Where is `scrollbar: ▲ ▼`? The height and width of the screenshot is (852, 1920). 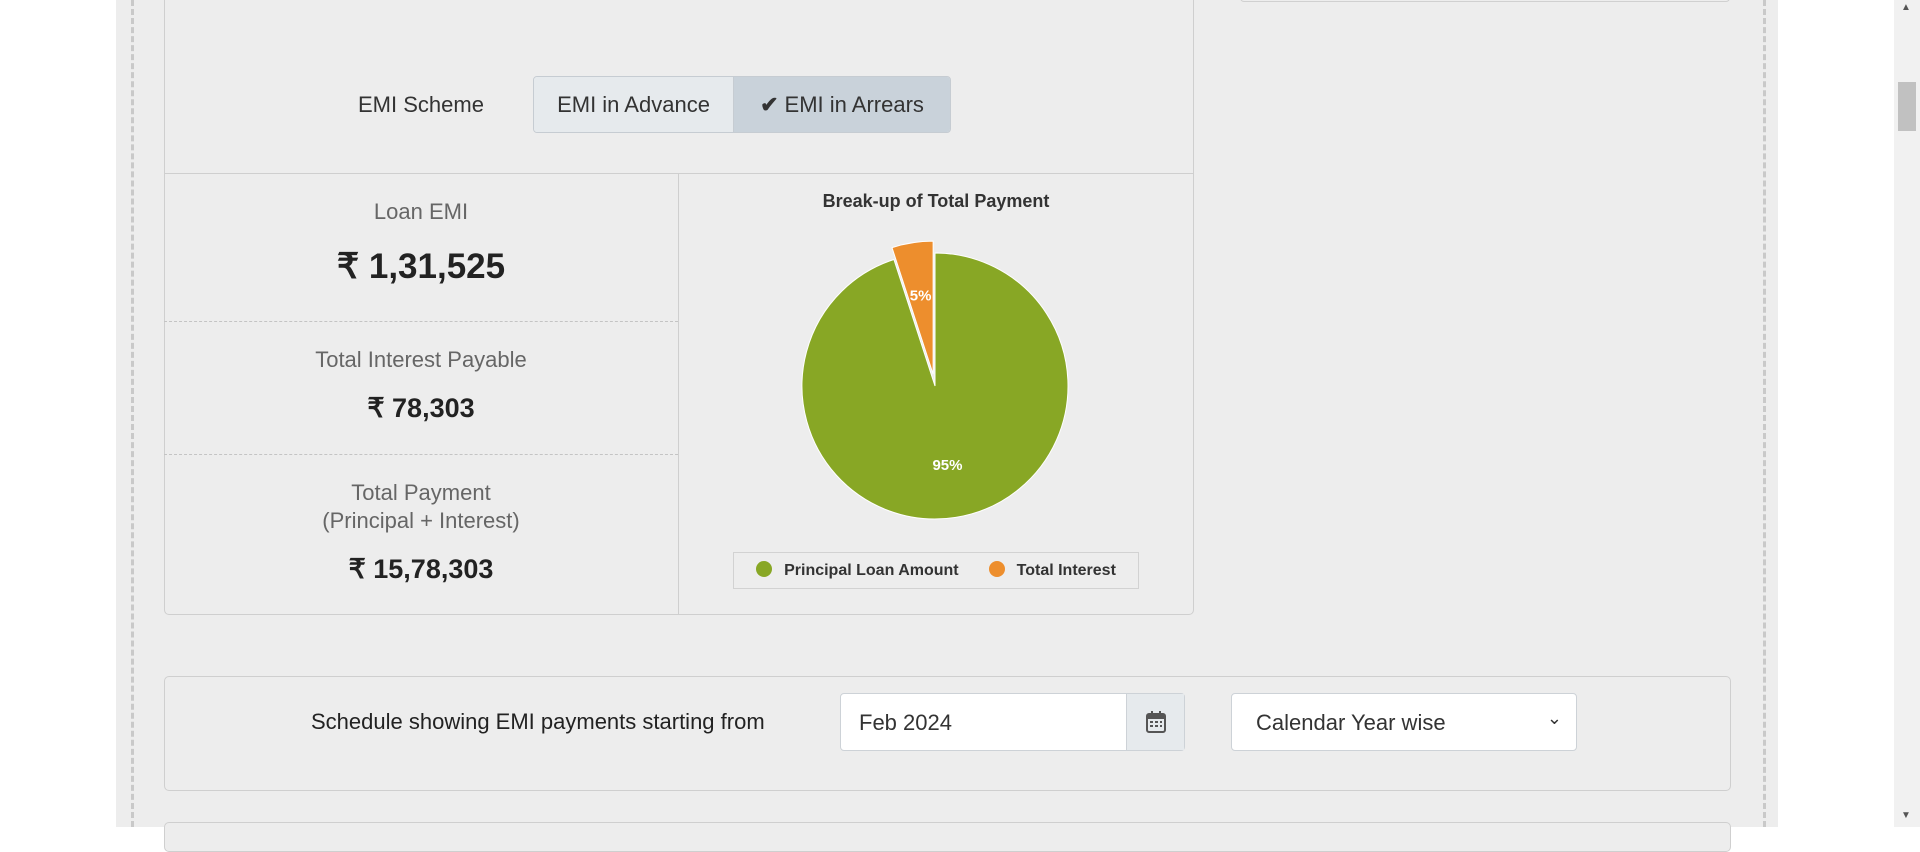 scrollbar: ▲ ▼ is located at coordinates (1907, 413).